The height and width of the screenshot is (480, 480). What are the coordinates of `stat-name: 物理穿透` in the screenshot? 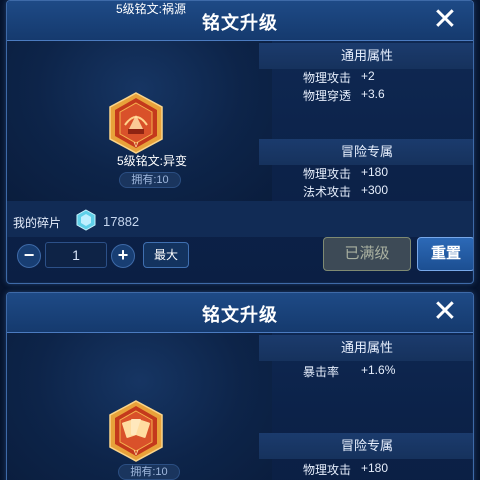 It's located at (327, 96).